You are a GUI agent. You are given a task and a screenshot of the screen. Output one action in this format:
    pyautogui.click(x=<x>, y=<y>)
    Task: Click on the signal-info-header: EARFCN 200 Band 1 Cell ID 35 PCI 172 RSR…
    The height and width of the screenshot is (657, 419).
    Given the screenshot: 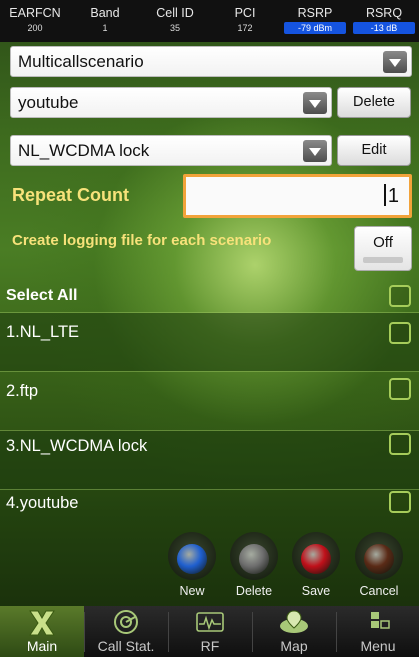 What is the action you would take?
    pyautogui.click(x=209, y=21)
    